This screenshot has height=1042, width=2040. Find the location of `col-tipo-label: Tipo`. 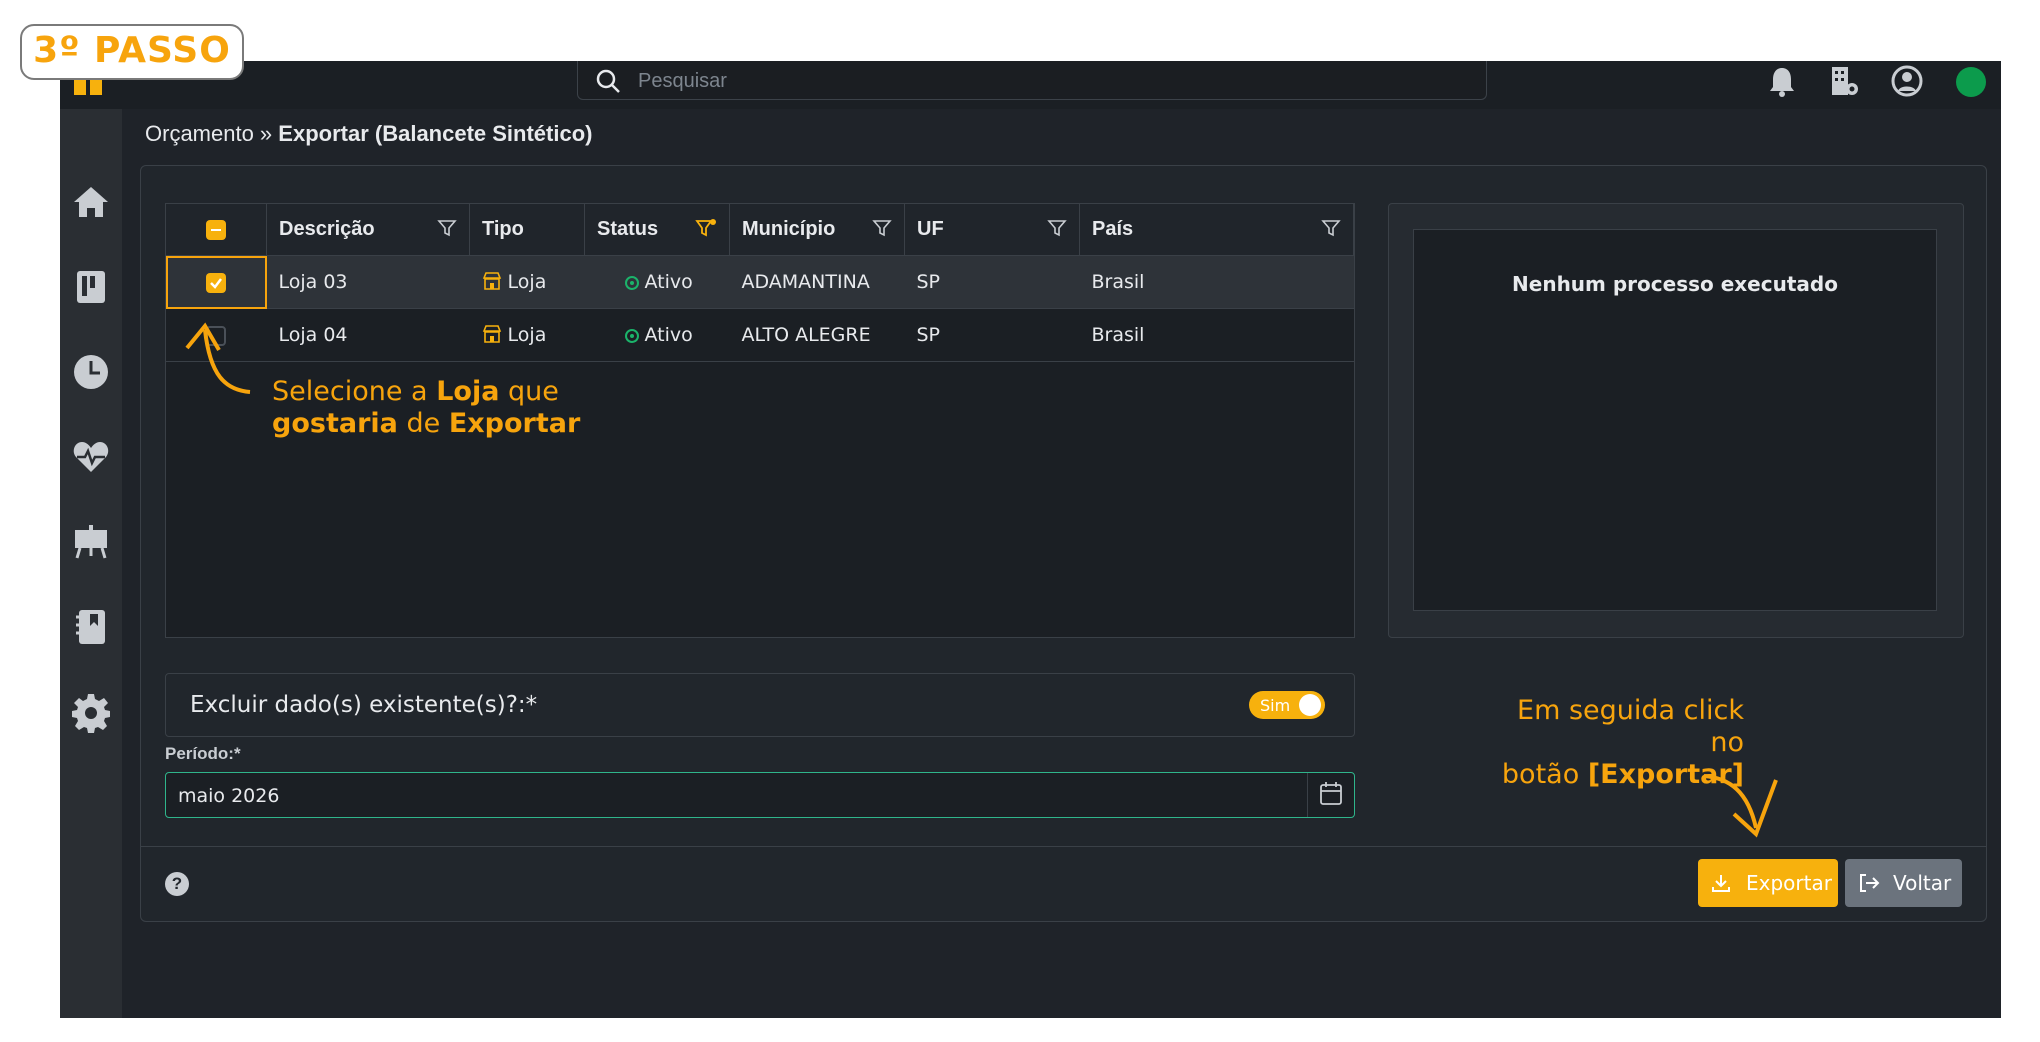

col-tipo-label: Tipo is located at coordinates (503, 229).